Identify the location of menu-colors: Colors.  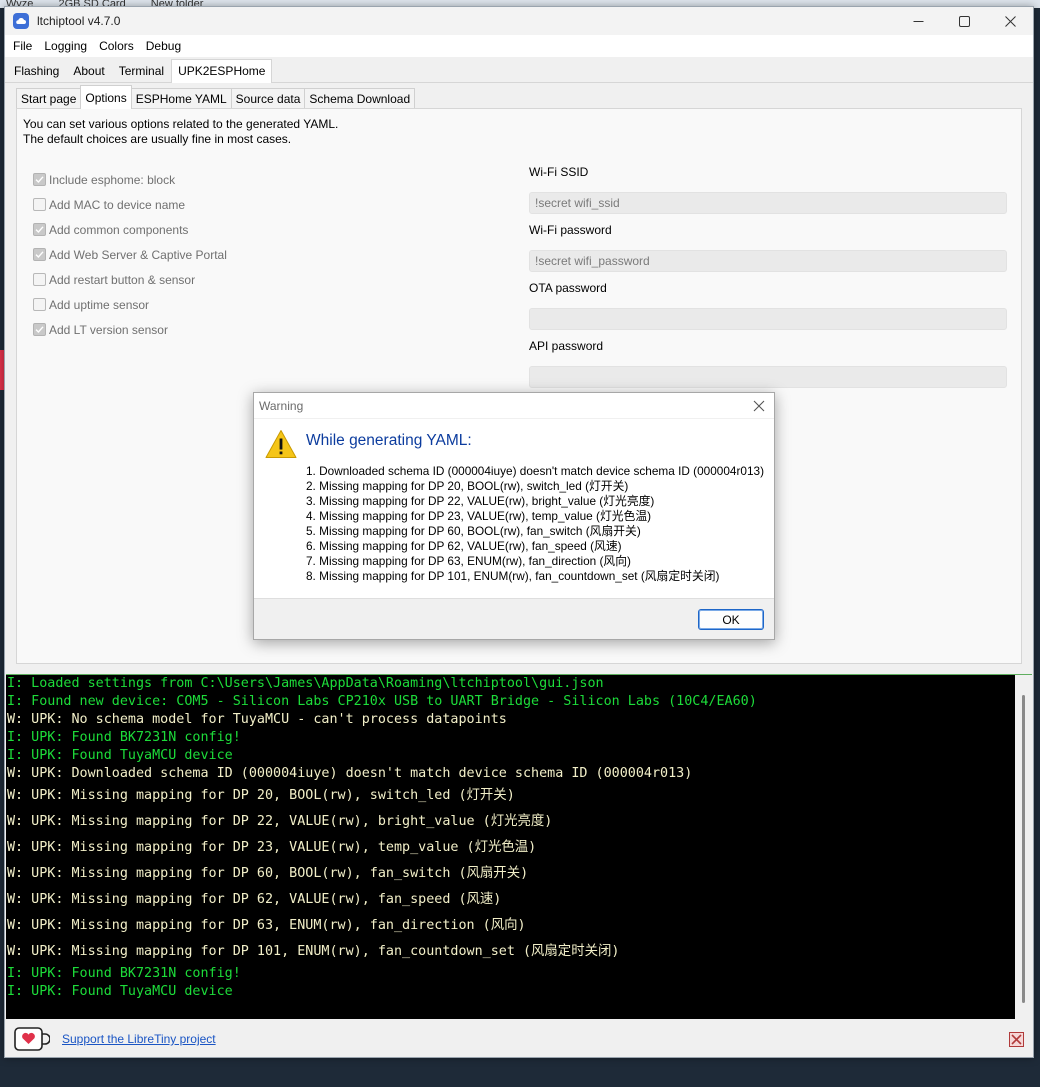
(116, 46).